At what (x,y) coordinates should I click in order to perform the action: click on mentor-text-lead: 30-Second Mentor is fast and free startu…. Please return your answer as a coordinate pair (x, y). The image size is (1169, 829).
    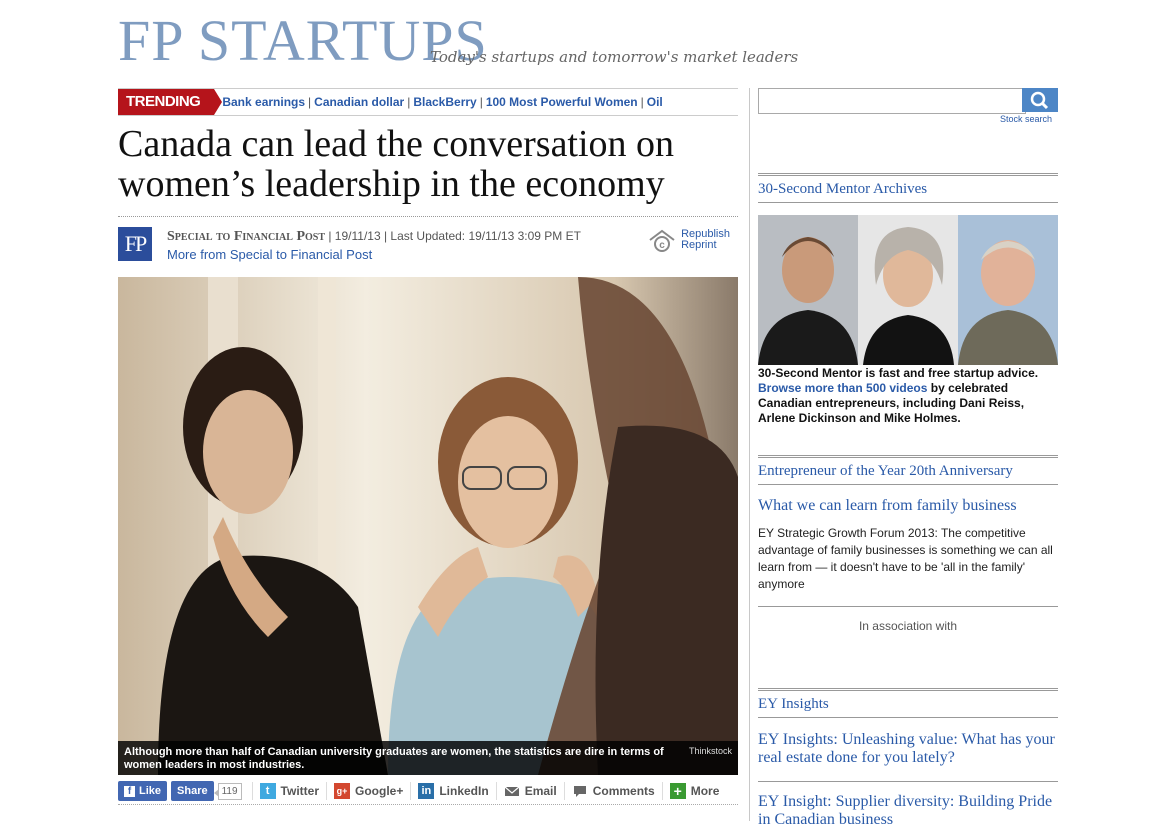
    Looking at the image, I should click on (898, 373).